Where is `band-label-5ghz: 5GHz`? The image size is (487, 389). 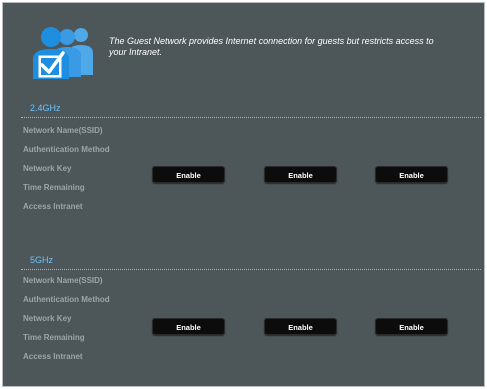 band-label-5ghz: 5GHz is located at coordinates (42, 260).